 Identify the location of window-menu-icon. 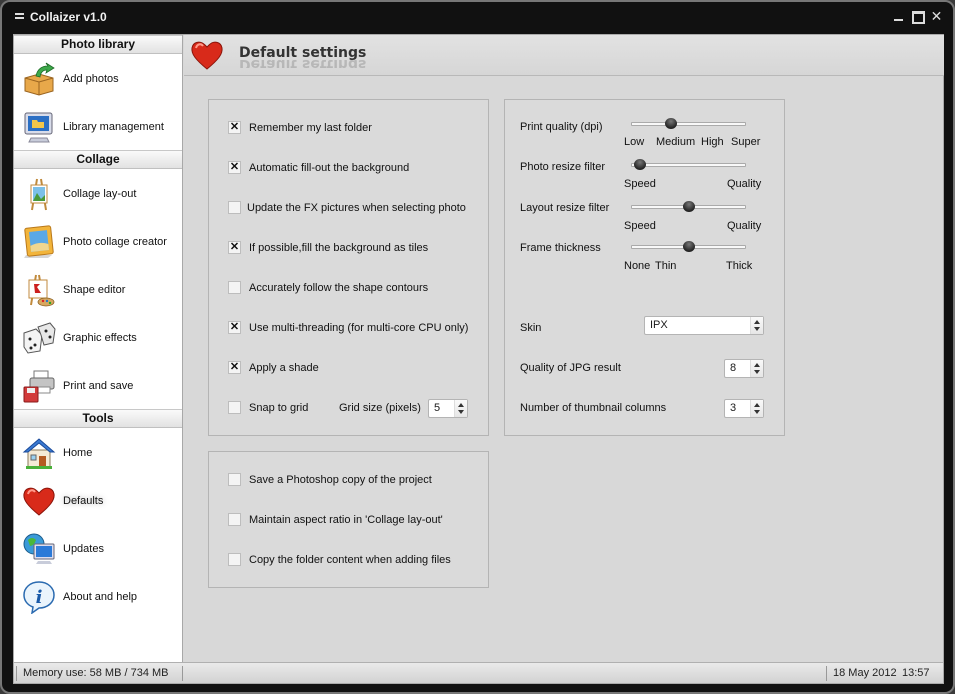
(19, 17).